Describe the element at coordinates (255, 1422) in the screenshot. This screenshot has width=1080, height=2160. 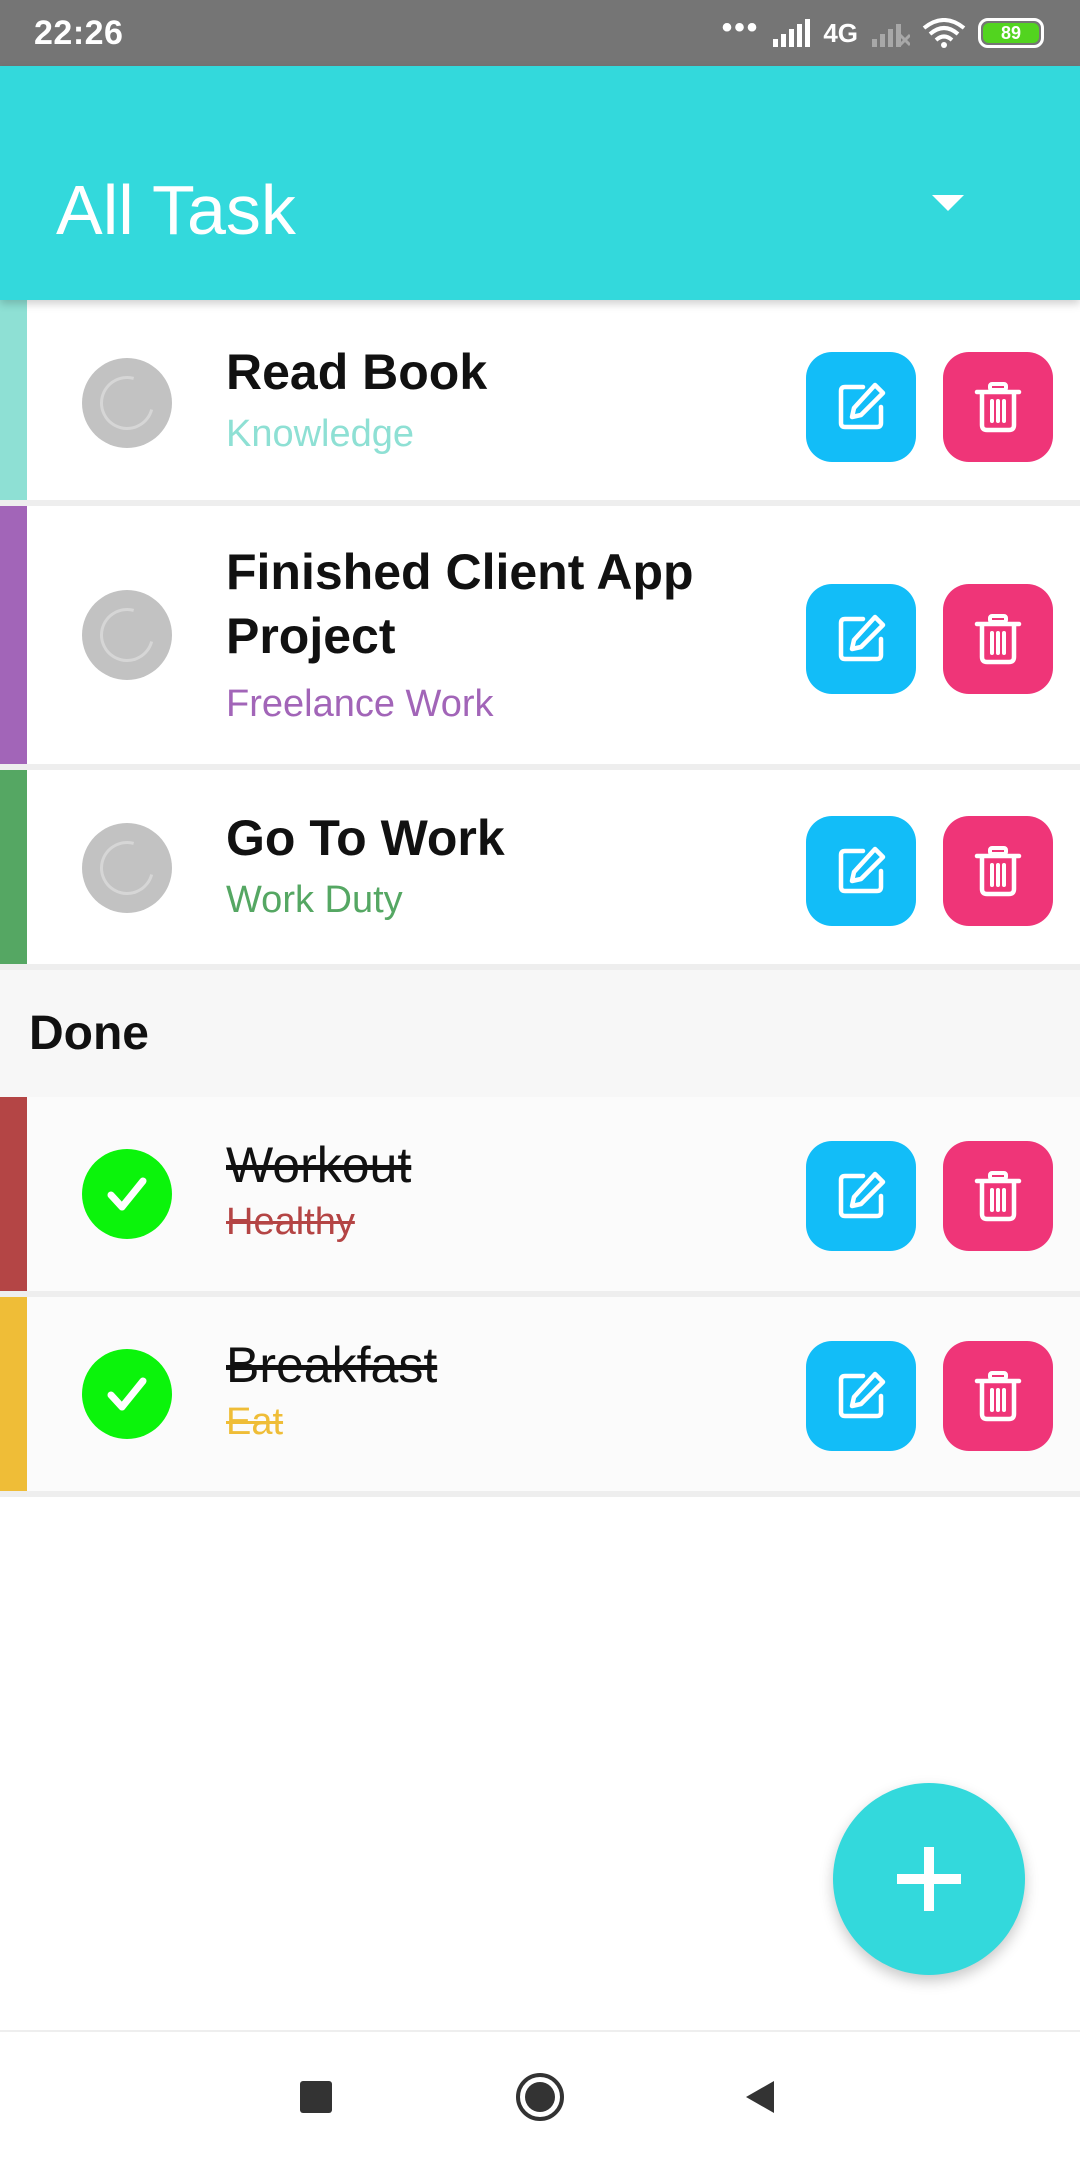
I see `task-category: Eat` at that location.